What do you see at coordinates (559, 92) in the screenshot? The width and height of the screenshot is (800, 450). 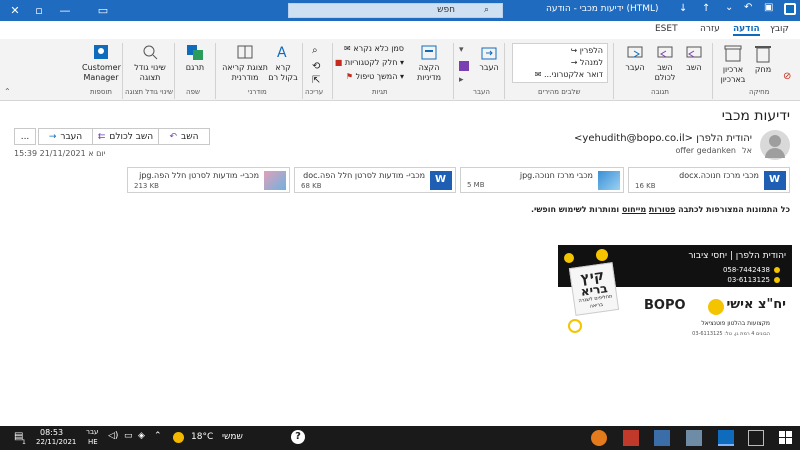 I see `group-quick-steps-label: שלבים מהירים` at bounding box center [559, 92].